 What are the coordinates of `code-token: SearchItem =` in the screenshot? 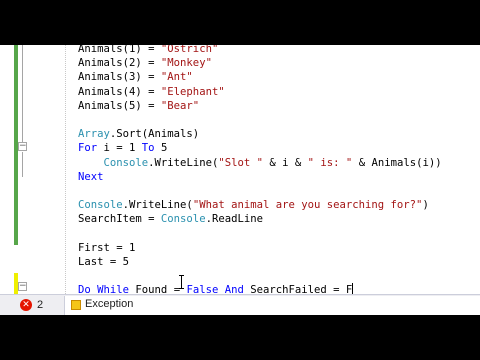 It's located at (119, 219).